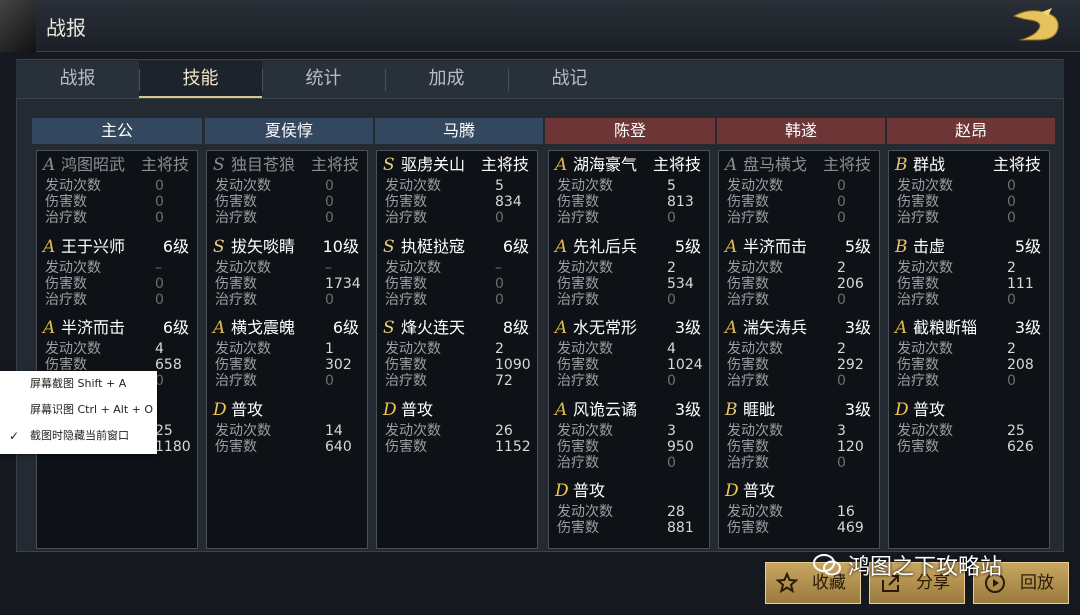 The image size is (1080, 615). What do you see at coordinates (343, 283) in the screenshot?
I see `stat-value: 1734` at bounding box center [343, 283].